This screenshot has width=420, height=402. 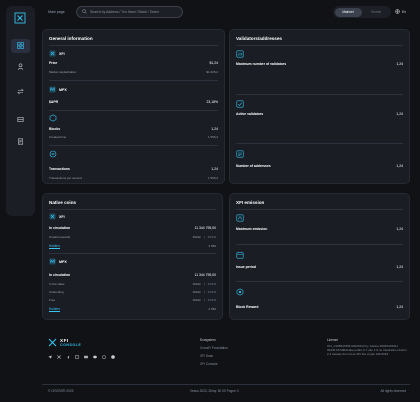 What do you see at coordinates (212, 137) in the screenshot?
I see `created-time-value: 1 555,2` at bounding box center [212, 137].